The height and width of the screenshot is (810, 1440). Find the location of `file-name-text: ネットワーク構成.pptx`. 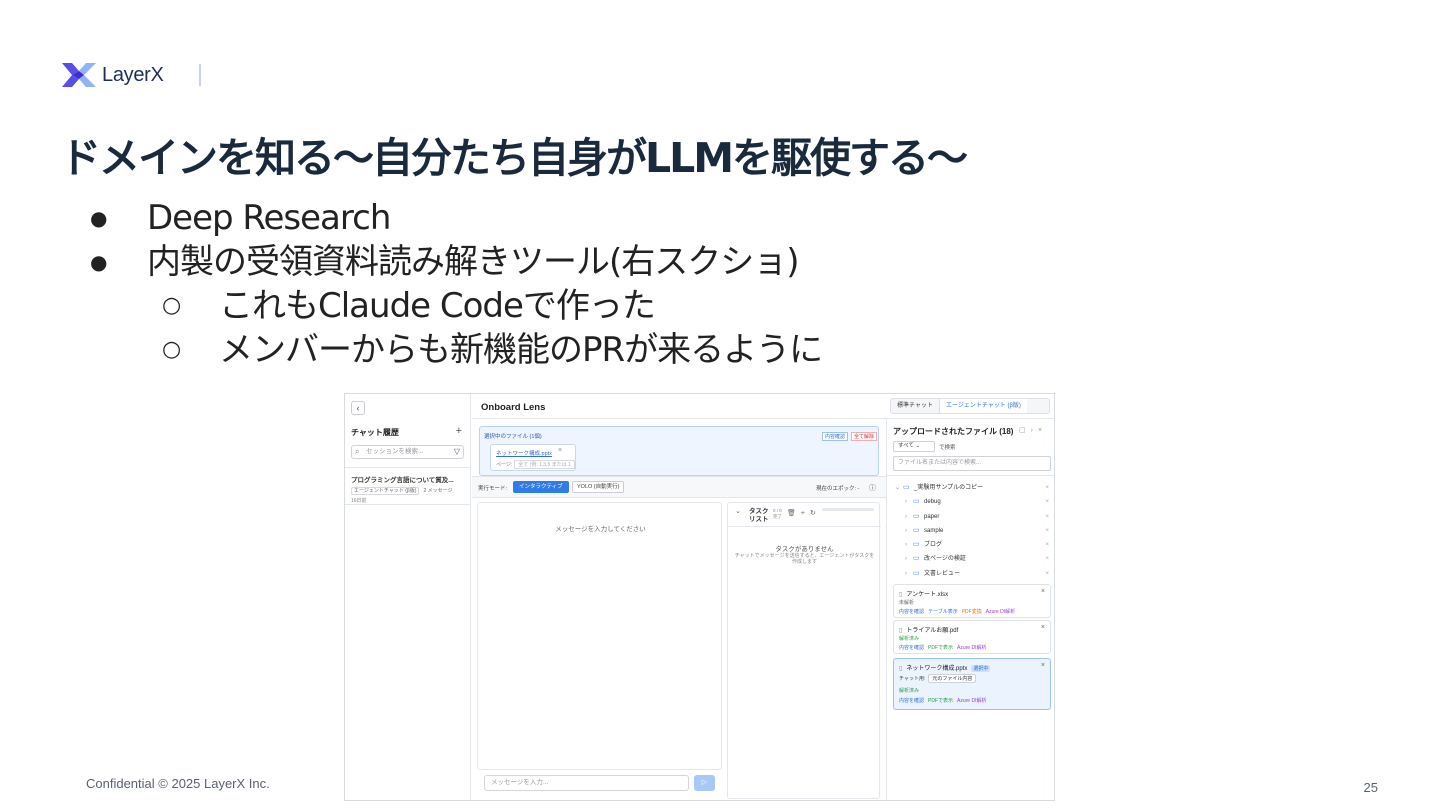

file-name-text: ネットワーク構成.pptx is located at coordinates (937, 669).